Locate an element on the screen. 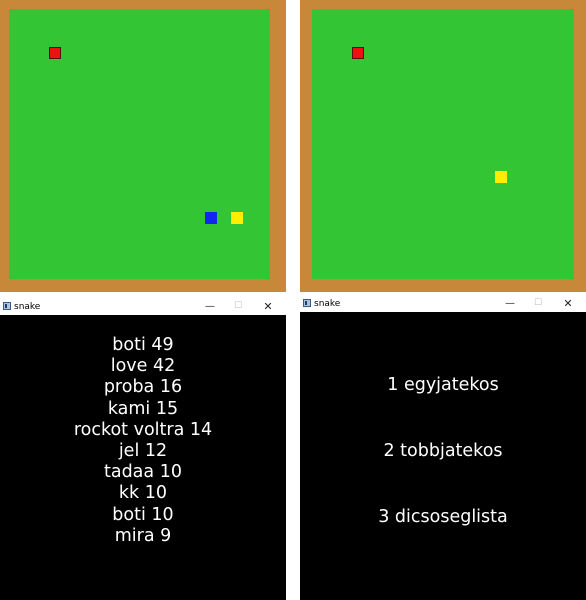 The height and width of the screenshot is (600, 586). player-name: kk is located at coordinates (129, 493).